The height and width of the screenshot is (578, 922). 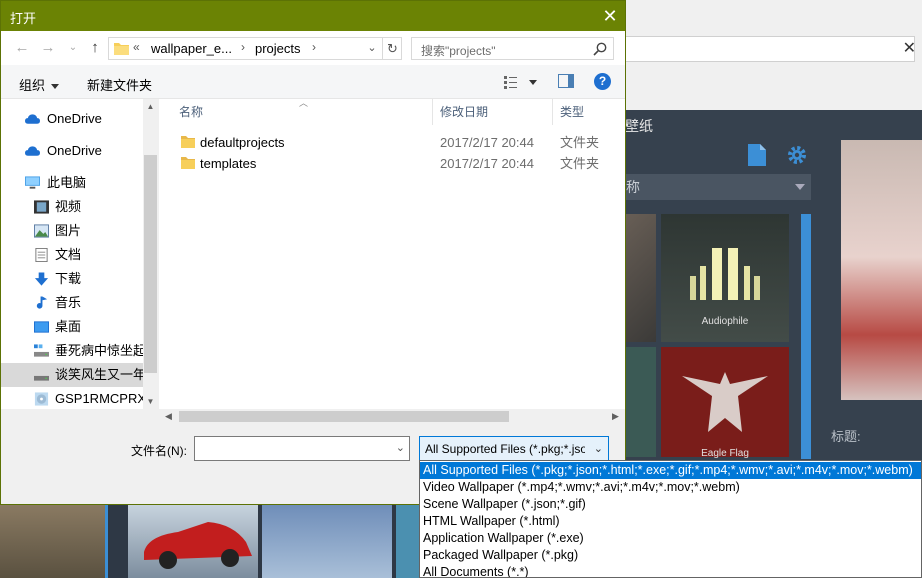 I want to click on overflow-icon: «, so click(x=136, y=47).